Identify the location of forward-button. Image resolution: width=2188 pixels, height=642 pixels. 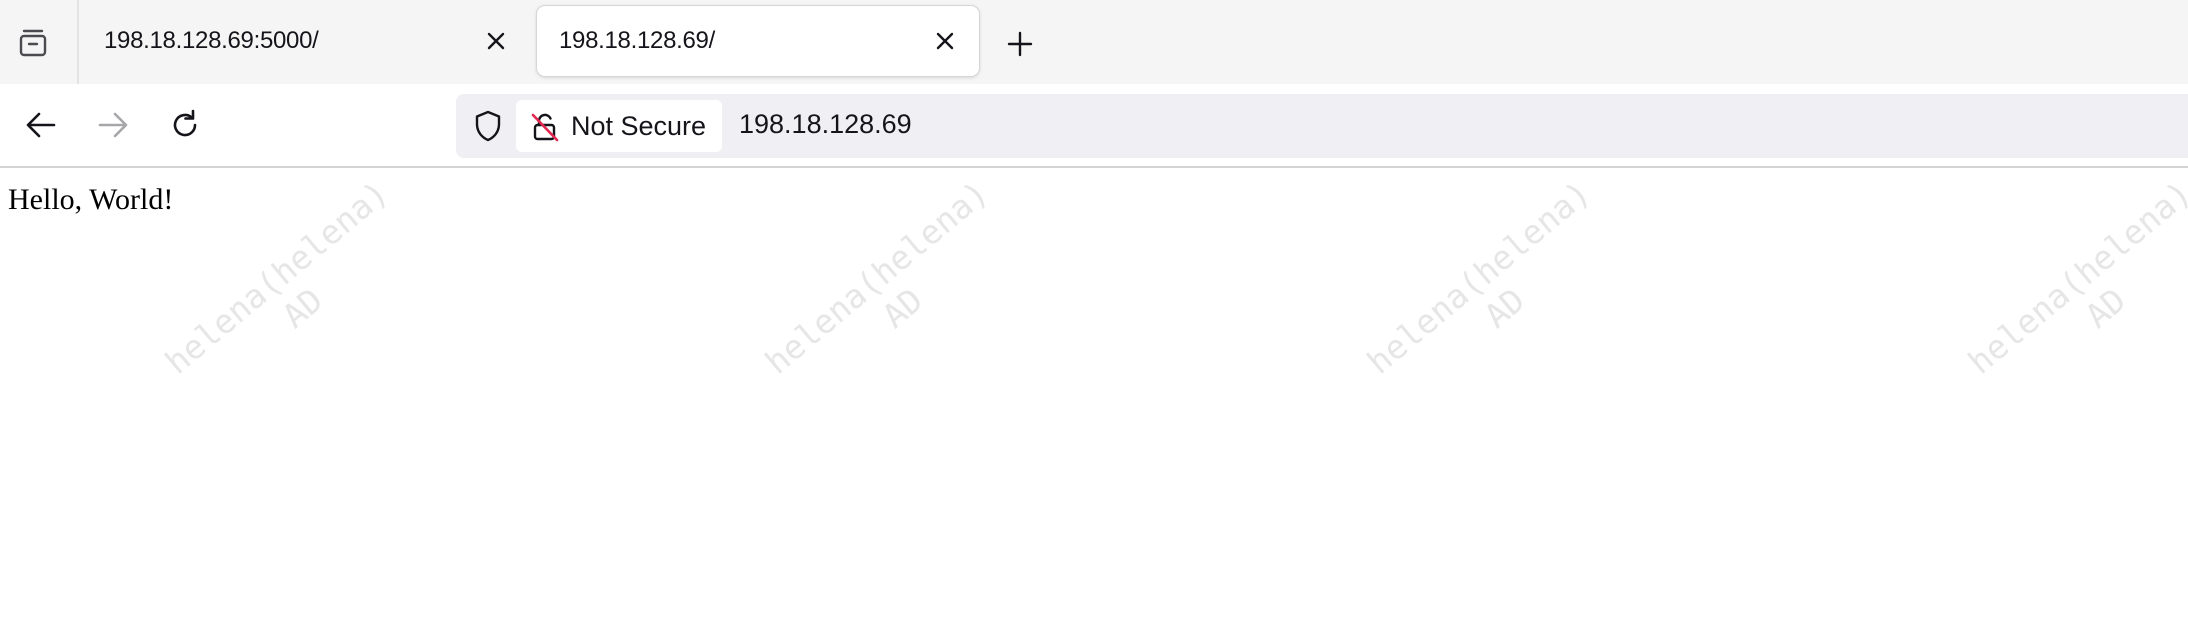
(113, 125).